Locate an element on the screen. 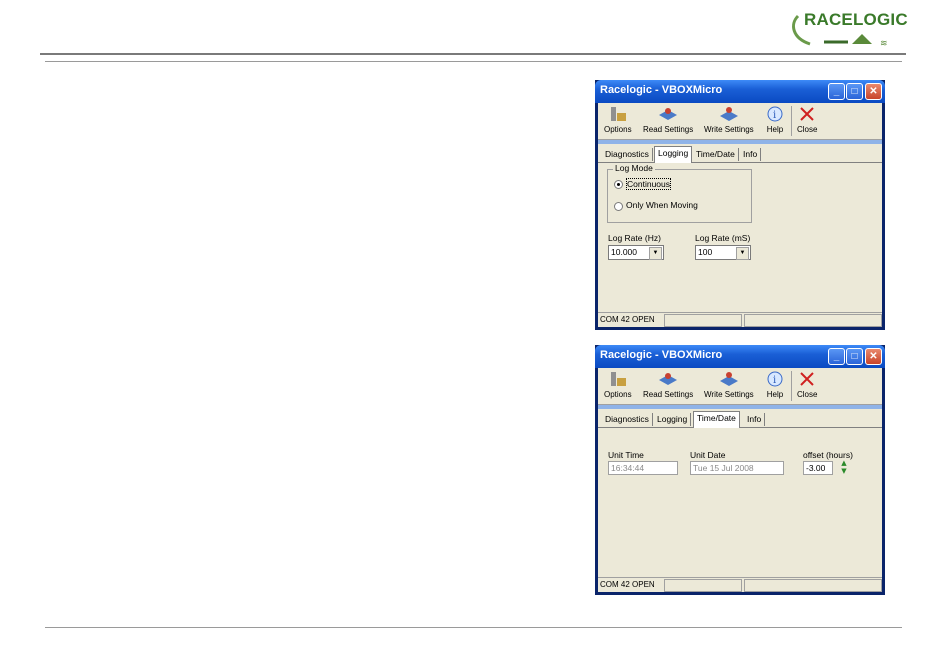  offset-hours-input: -3.00 is located at coordinates (818, 468).